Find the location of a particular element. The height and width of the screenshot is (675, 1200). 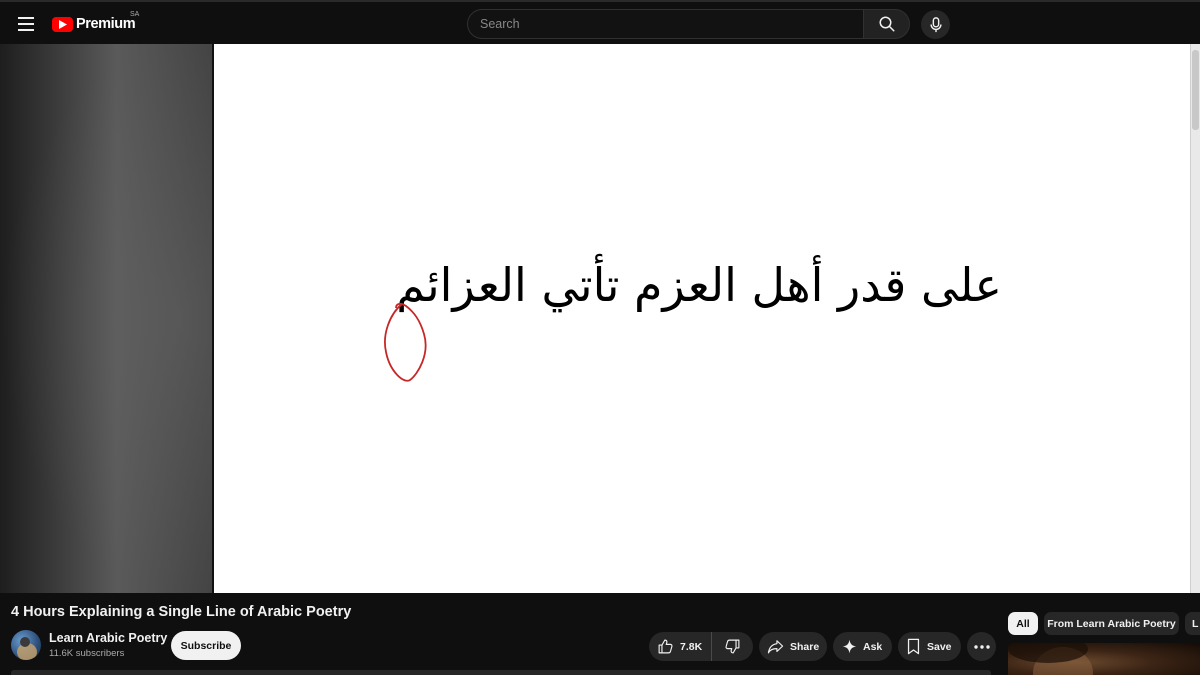

share-label: Share is located at coordinates (805, 646).